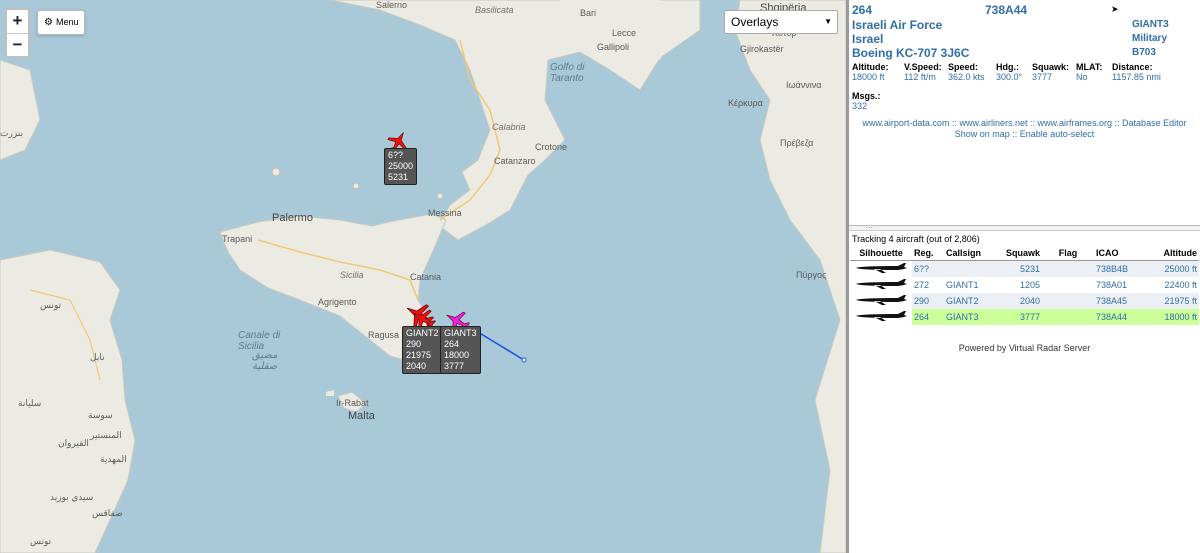  What do you see at coordinates (106, 435) in the screenshot?
I see `place-monastir: المنستير` at bounding box center [106, 435].